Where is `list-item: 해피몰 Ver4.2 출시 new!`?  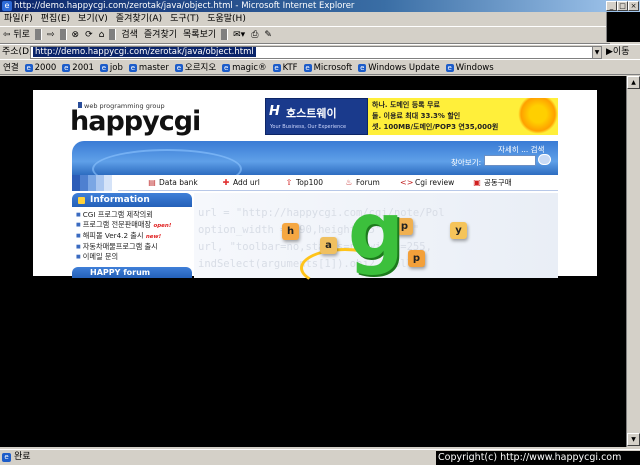
list-item: 해피몰 Ver4.2 출시 new! is located at coordinates (134, 236).